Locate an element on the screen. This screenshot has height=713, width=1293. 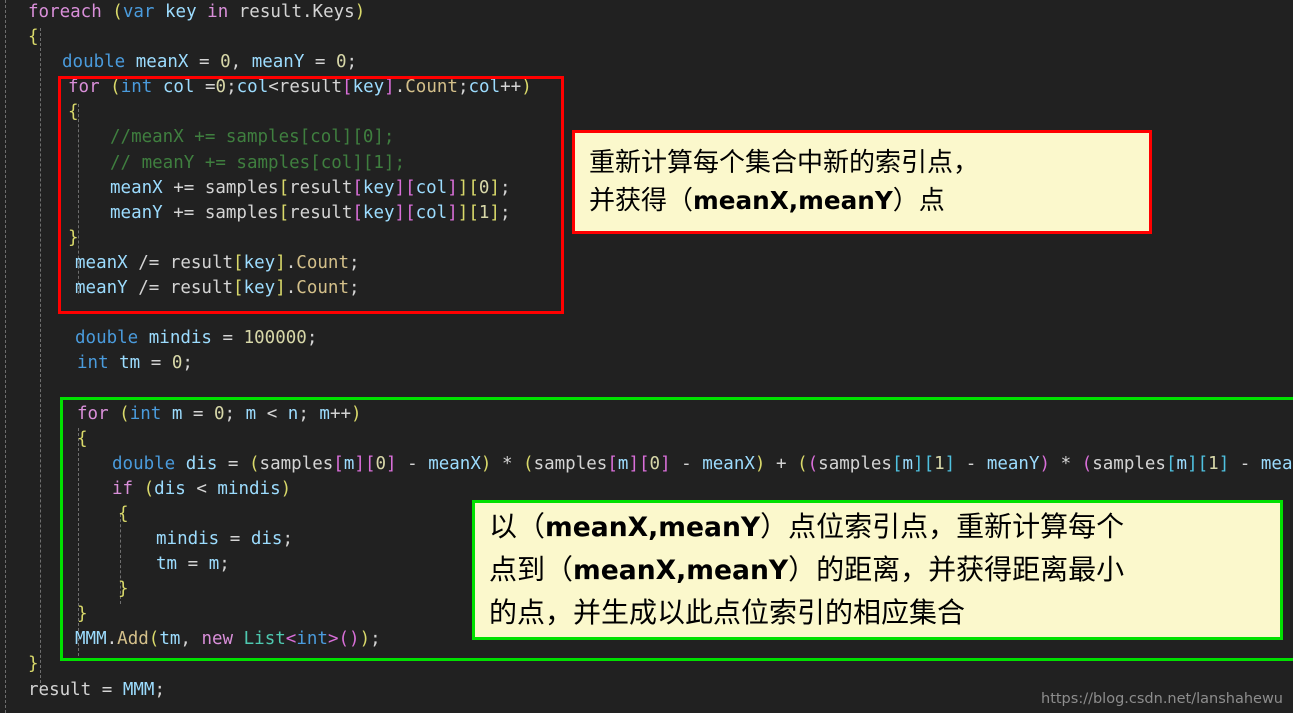
code-line: meanX /= result[key].Count; is located at coordinates (646, 263).